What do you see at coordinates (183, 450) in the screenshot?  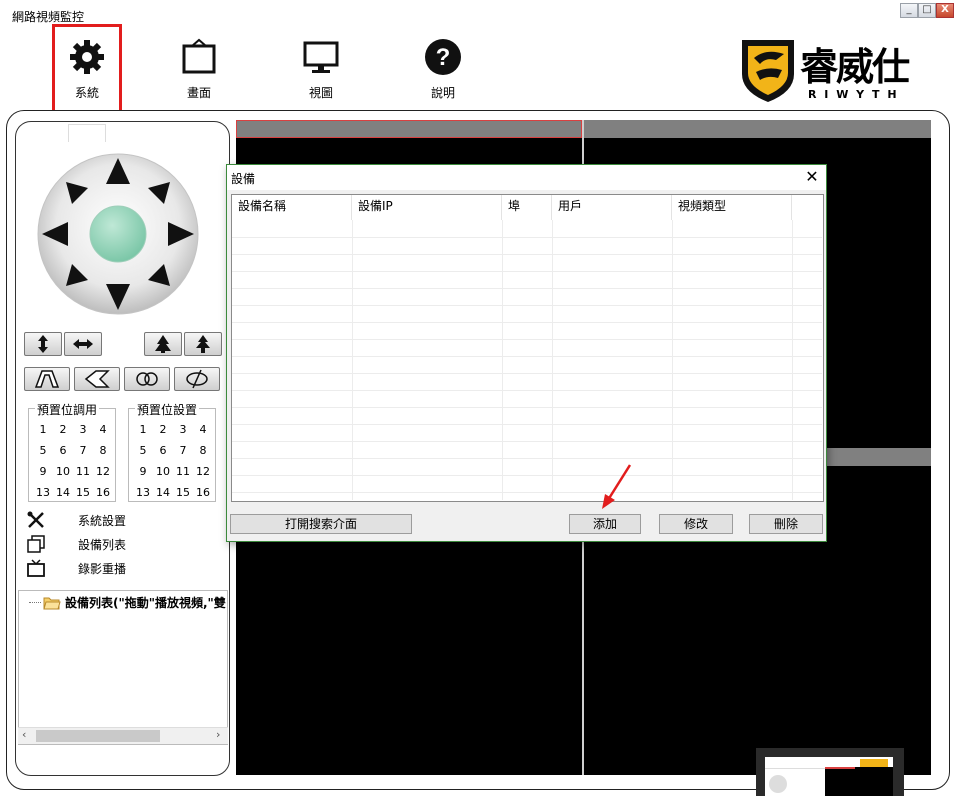 I see `preset-set-item: 7` at bounding box center [183, 450].